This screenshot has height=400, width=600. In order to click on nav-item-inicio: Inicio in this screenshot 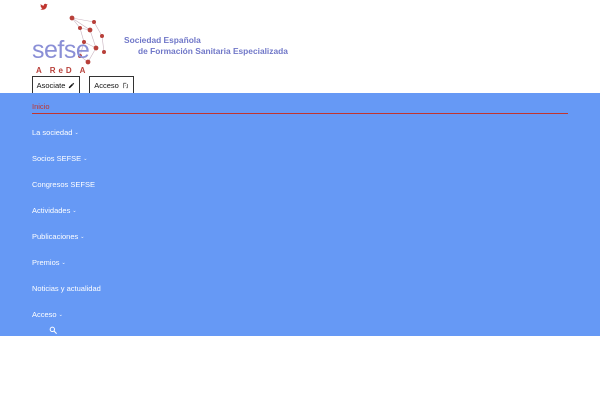, I will do `click(41, 106)`.